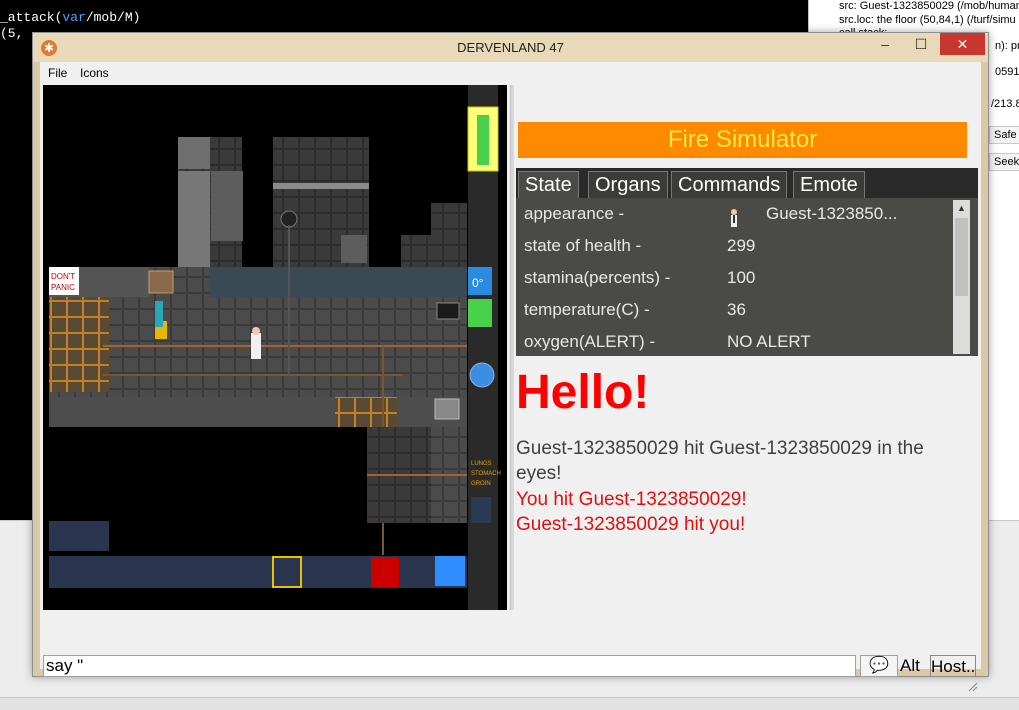  I want to click on temperature-readout: 0°, so click(478, 283).